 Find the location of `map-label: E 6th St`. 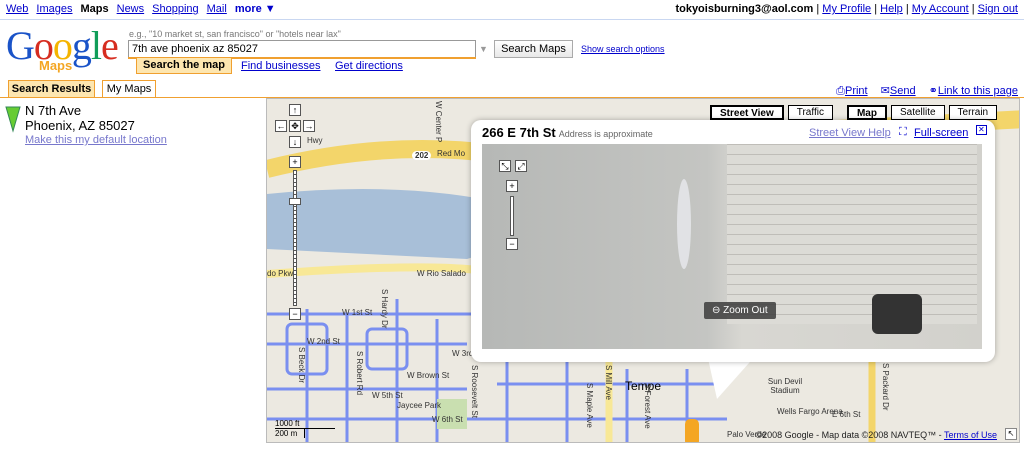

map-label: E 6th St is located at coordinates (846, 414).